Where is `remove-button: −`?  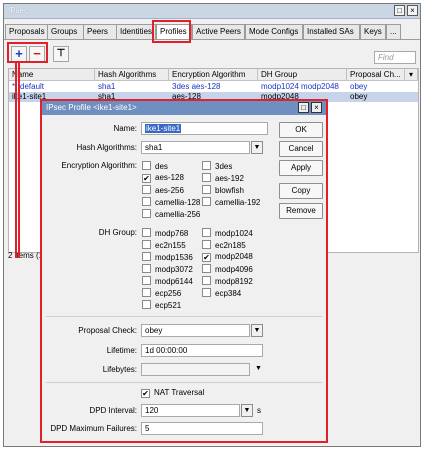 remove-button: − is located at coordinates (37, 54).